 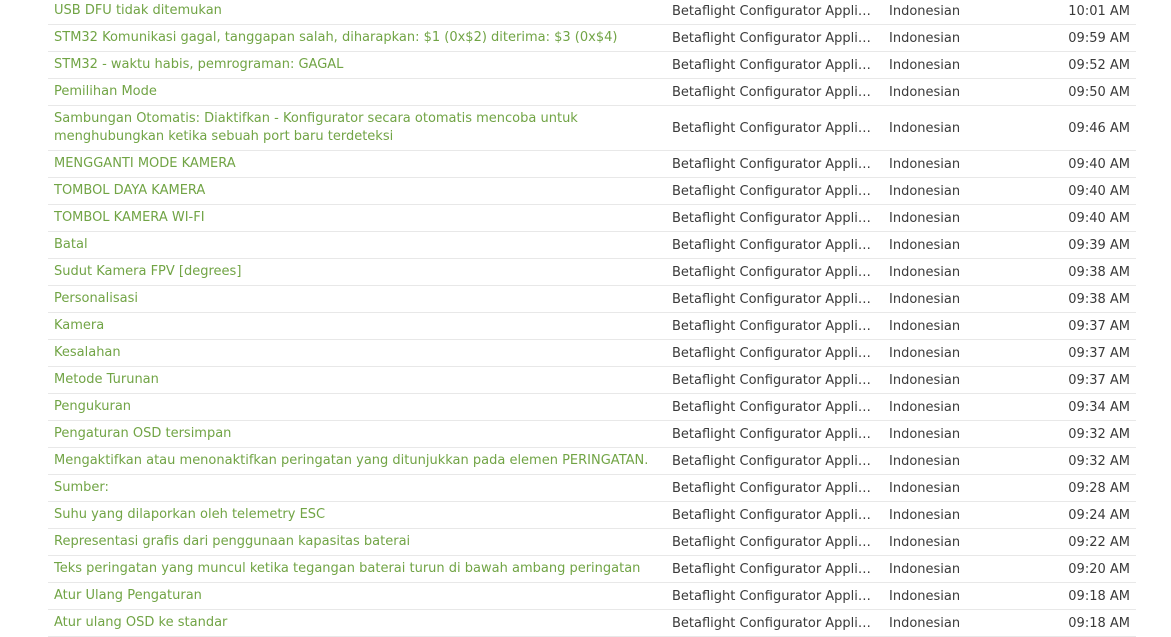 What do you see at coordinates (354, 218) in the screenshot?
I see `string-cell: TOMBOL KAMERA WI-FI` at bounding box center [354, 218].